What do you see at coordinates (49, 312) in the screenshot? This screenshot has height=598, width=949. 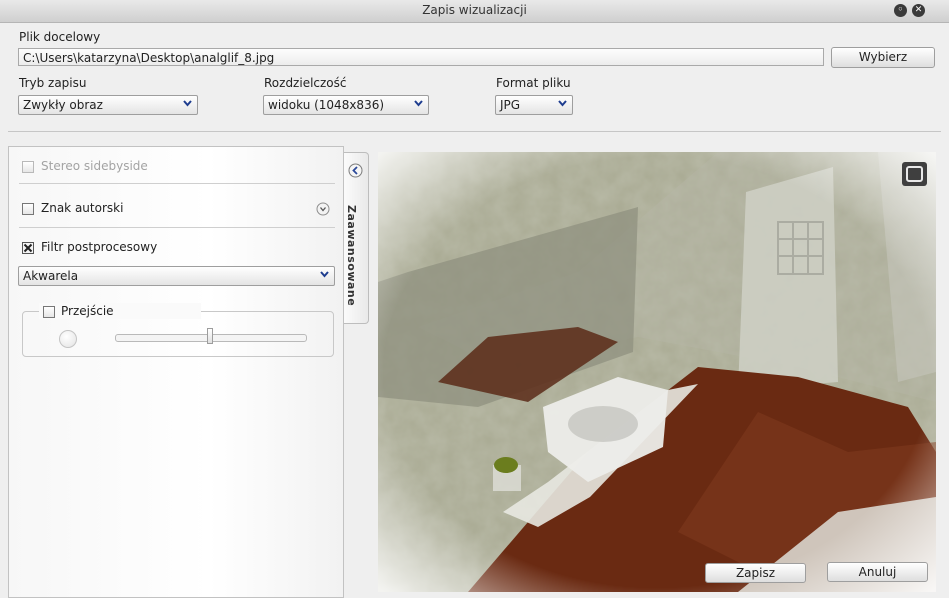 I see `transition-checkbox` at bounding box center [49, 312].